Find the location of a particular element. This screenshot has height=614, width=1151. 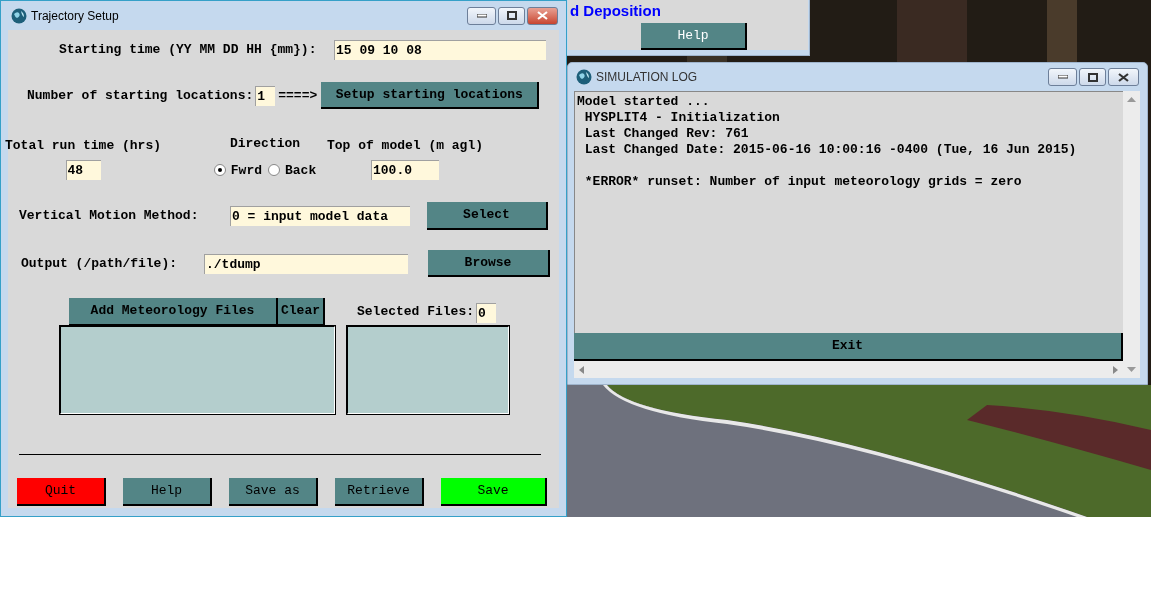

field-label: Vertical Motion Method: is located at coordinates (109, 216).